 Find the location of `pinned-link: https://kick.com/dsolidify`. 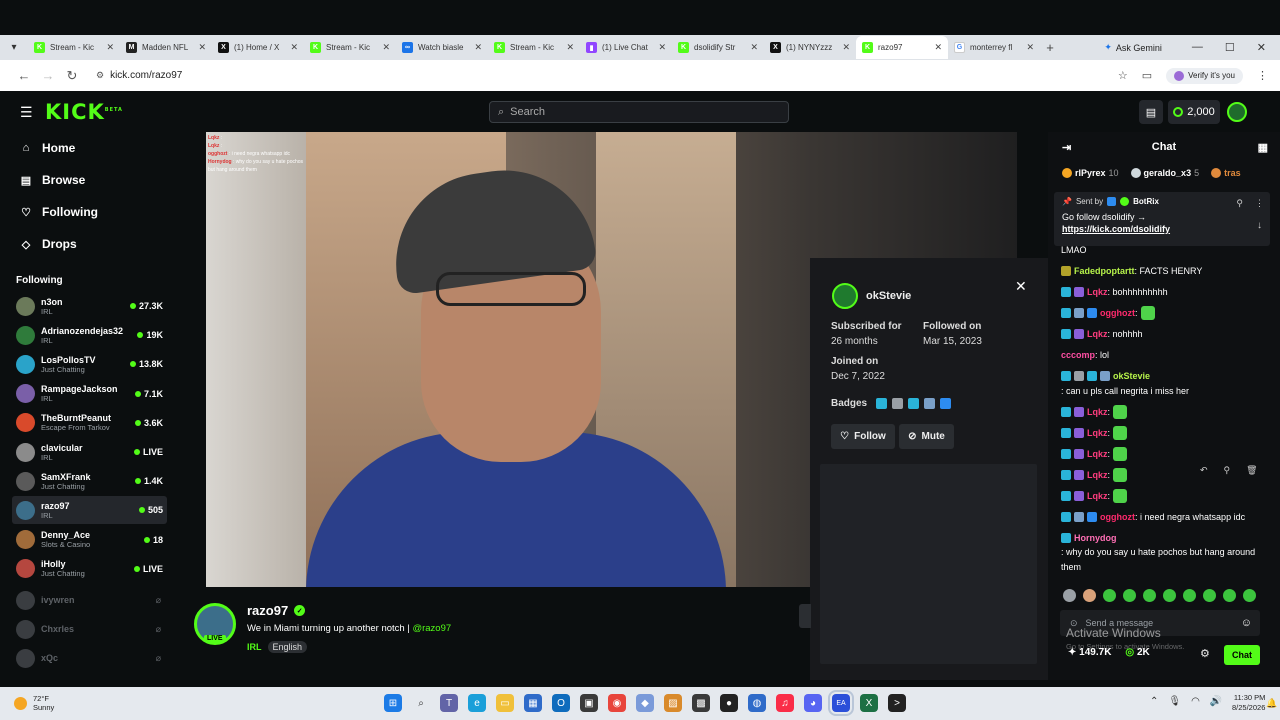

pinned-link: https://kick.com/dsolidify is located at coordinates (1162, 229).